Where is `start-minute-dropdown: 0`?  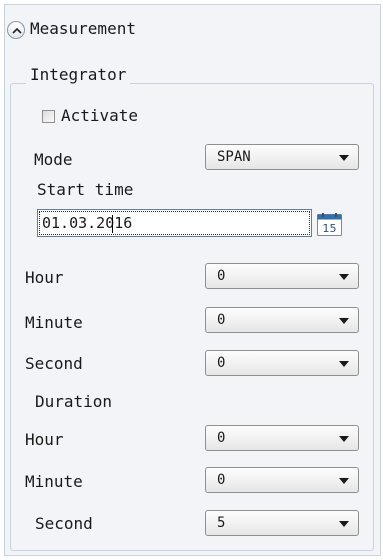
start-minute-dropdown: 0 is located at coordinates (282, 320).